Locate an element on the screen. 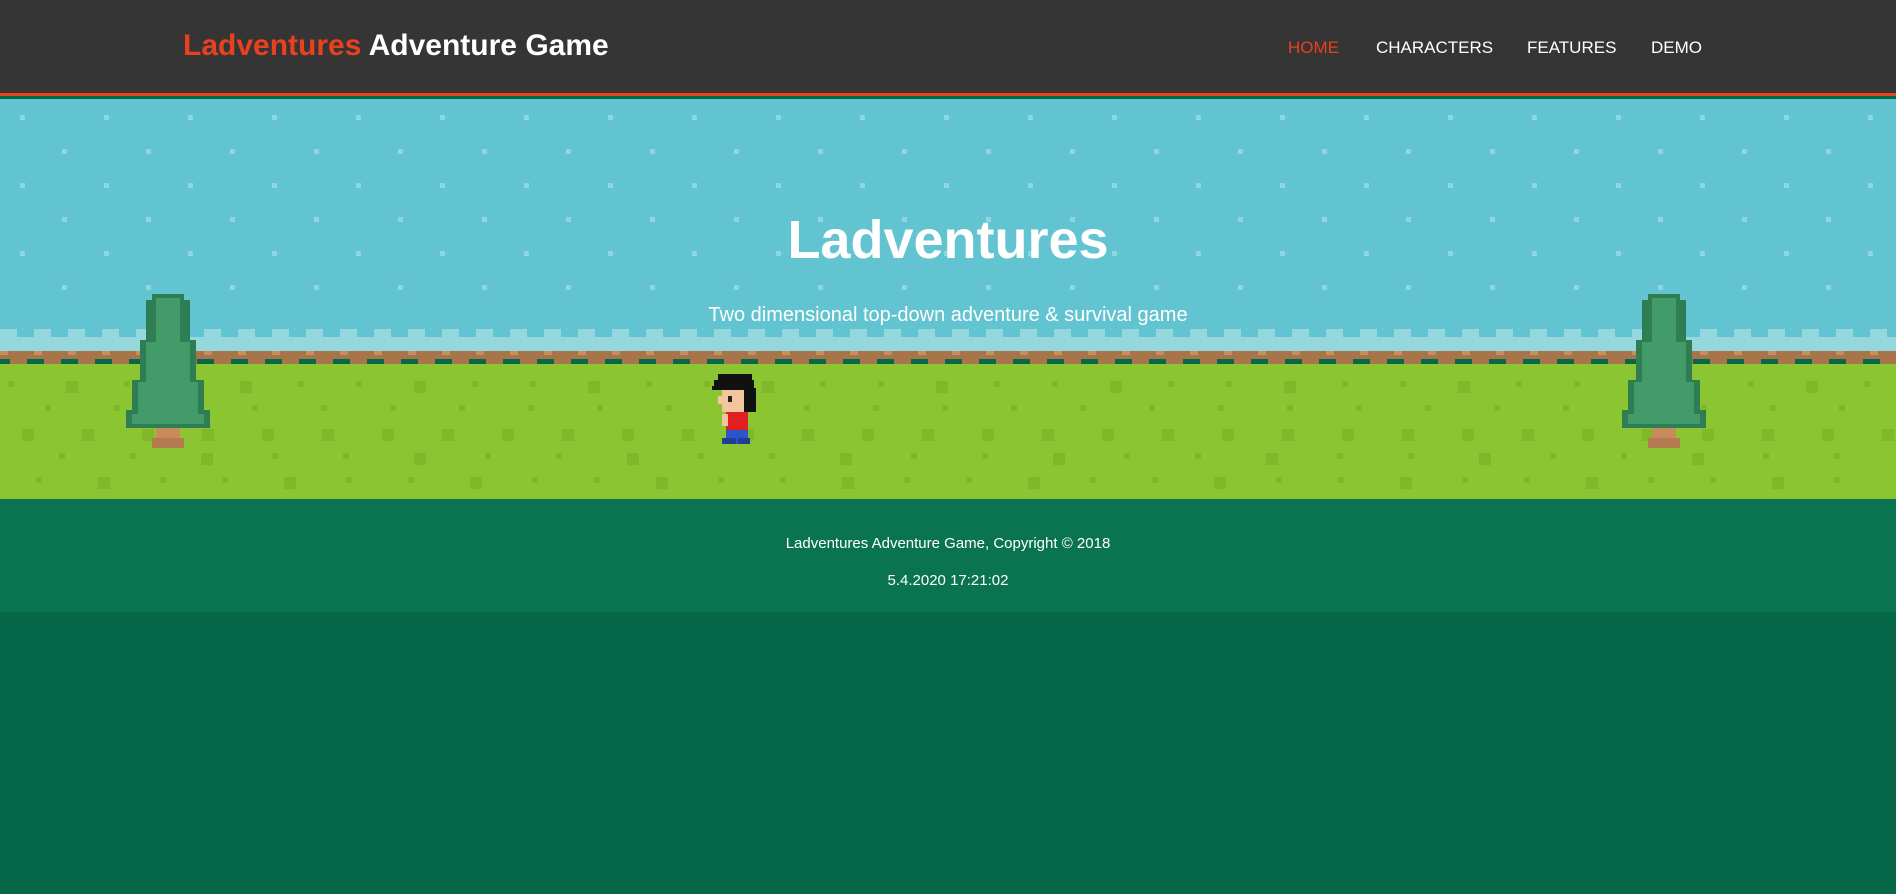 The image size is (1896, 894). main-nav: HOME CHARACTERS FEATURES DEMO is located at coordinates (948, 48).